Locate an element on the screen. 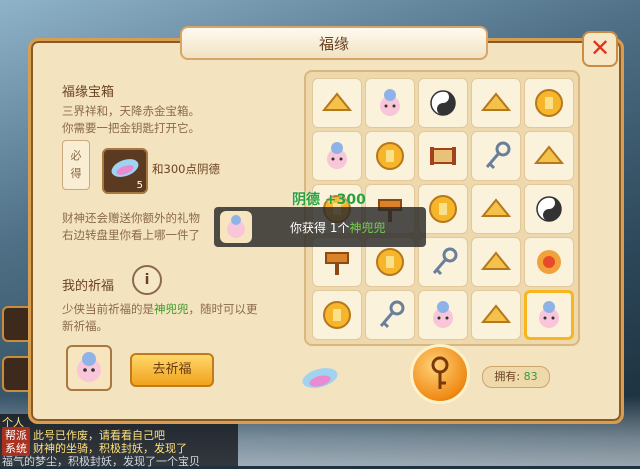 The height and width of the screenshot is (469, 640). draw-key-button is located at coordinates (440, 374).